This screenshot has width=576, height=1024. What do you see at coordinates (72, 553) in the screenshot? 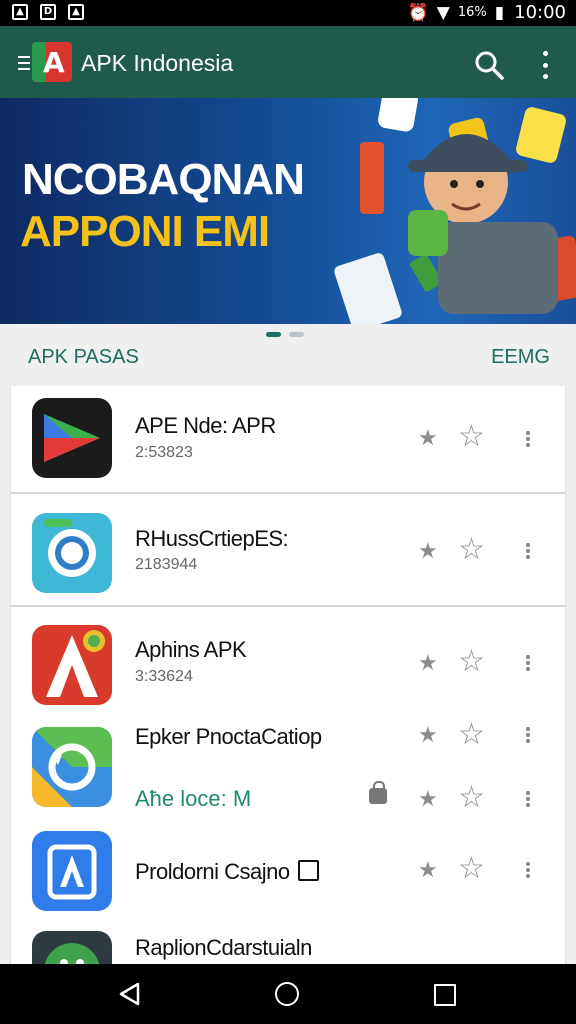
I see `gear-icon` at bounding box center [72, 553].